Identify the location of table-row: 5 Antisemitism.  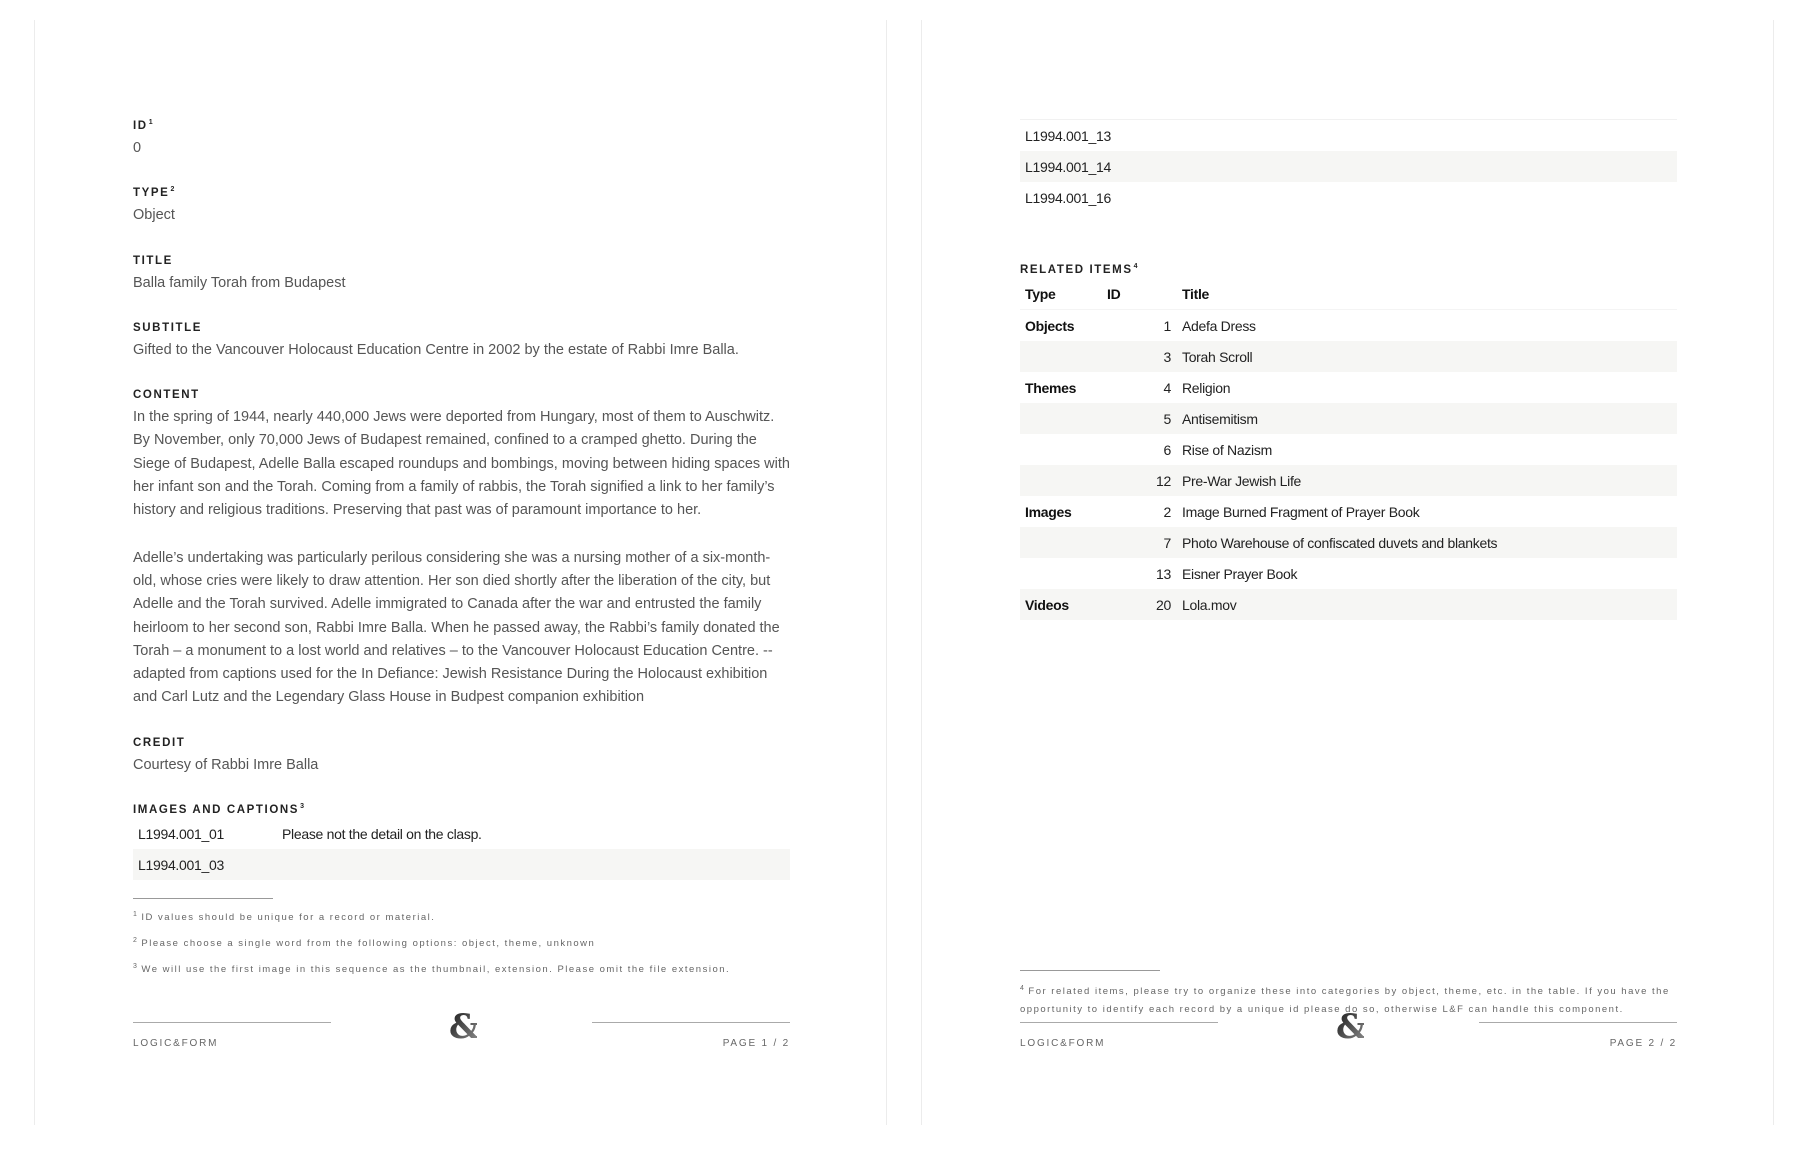
(1348, 418).